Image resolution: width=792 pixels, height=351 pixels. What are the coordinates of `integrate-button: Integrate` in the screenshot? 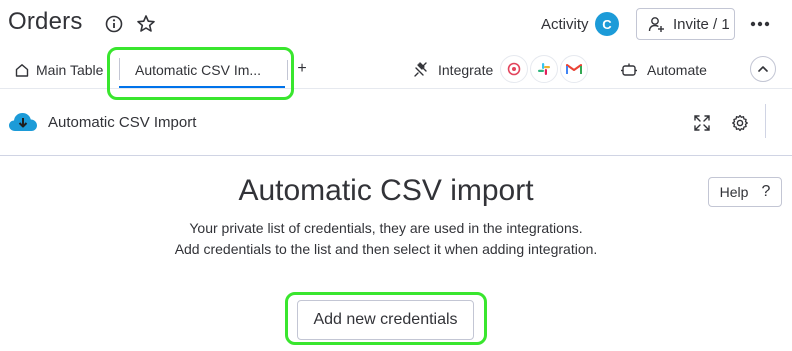 It's located at (452, 70).